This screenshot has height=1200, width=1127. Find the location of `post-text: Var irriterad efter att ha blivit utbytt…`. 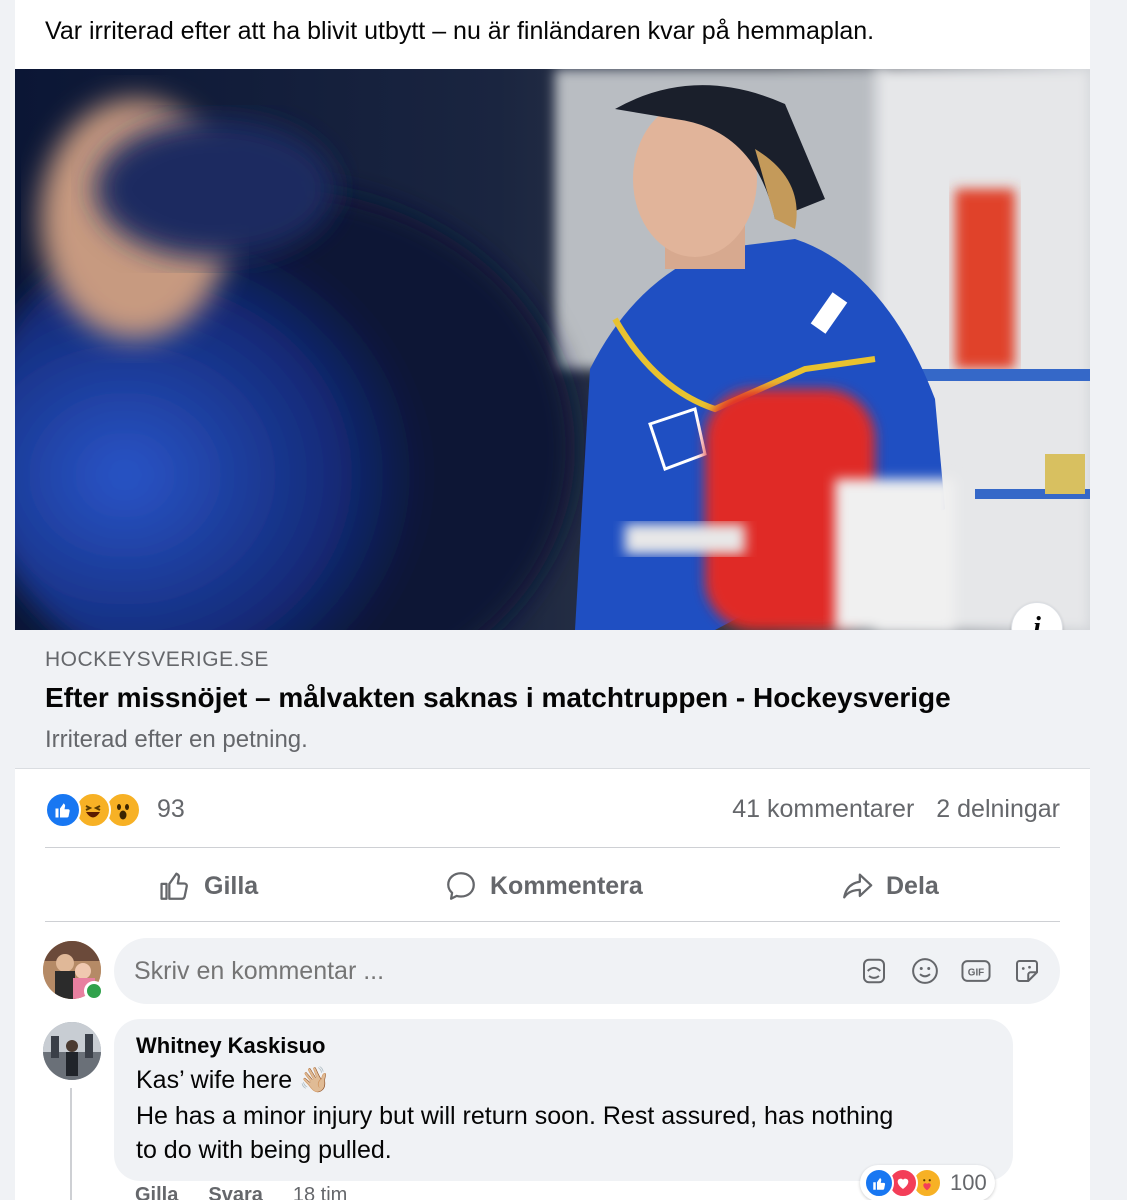

post-text: Var irriterad efter att ha blivit utbytt… is located at coordinates (460, 31).